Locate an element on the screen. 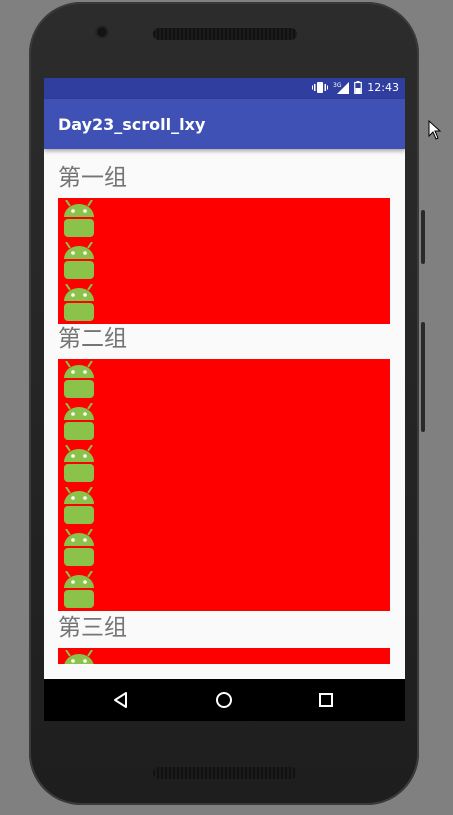 This screenshot has height=815, width=453. group-title-2: 第二组 is located at coordinates (92, 339).